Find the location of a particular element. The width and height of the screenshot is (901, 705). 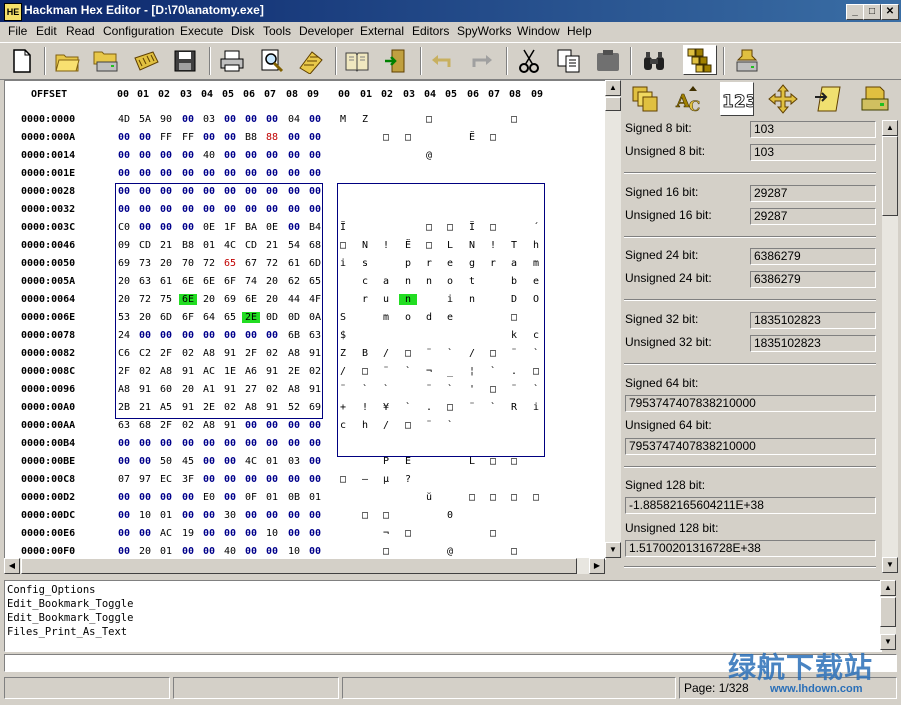

inspector-vertical-scrollbar: ▲ ▼ is located at coordinates (890, 346).